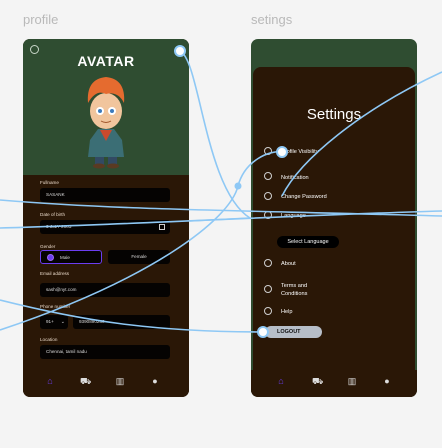  What do you see at coordinates (105, 290) in the screenshot?
I see `email-field: sash@nyt.com` at bounding box center [105, 290].